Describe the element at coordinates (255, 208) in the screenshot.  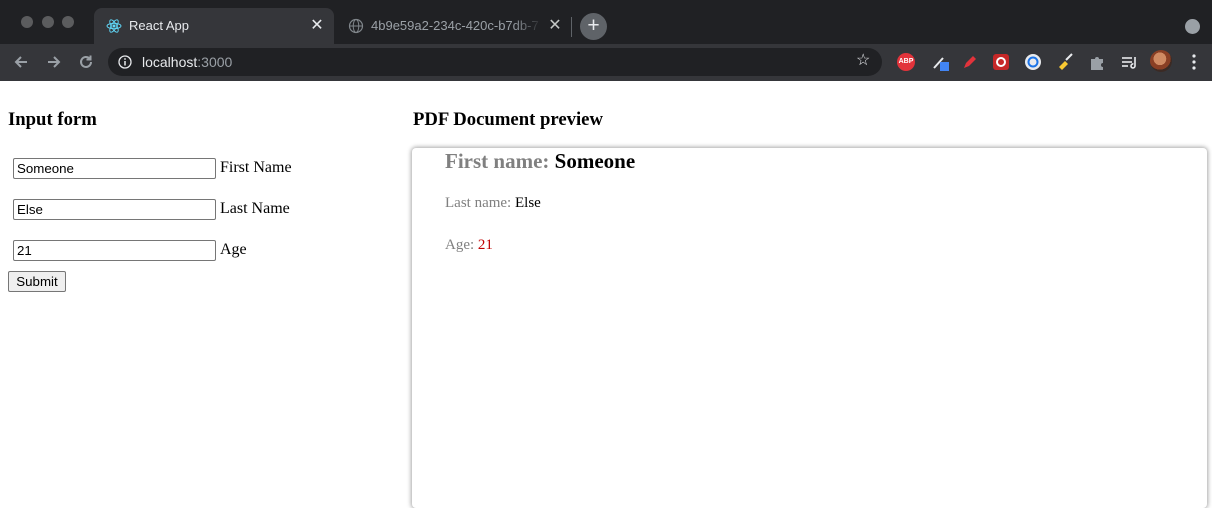
I see `last-name-label: Last Name` at that location.